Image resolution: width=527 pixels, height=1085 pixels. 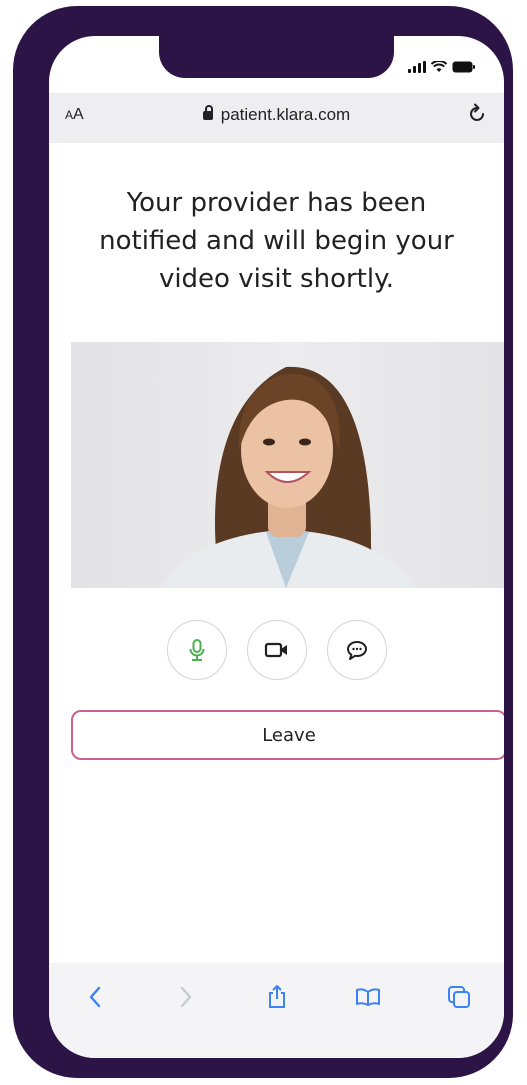 I want to click on camera-button, so click(x=276, y=650).